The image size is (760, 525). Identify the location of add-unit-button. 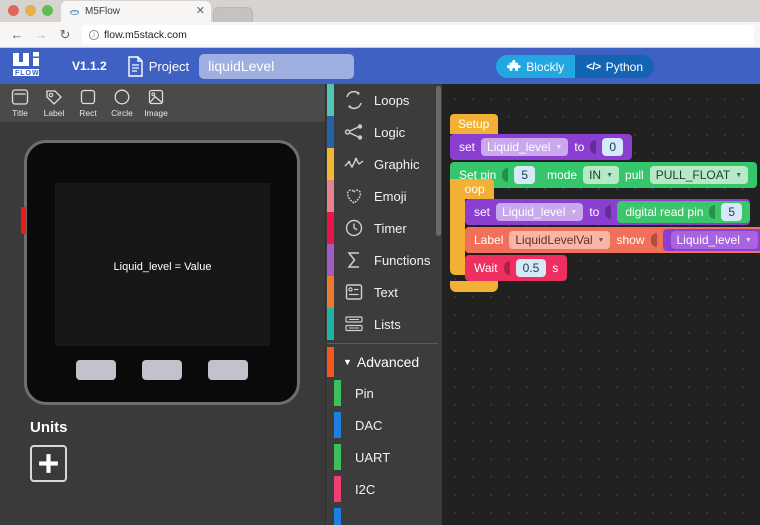
(48, 463).